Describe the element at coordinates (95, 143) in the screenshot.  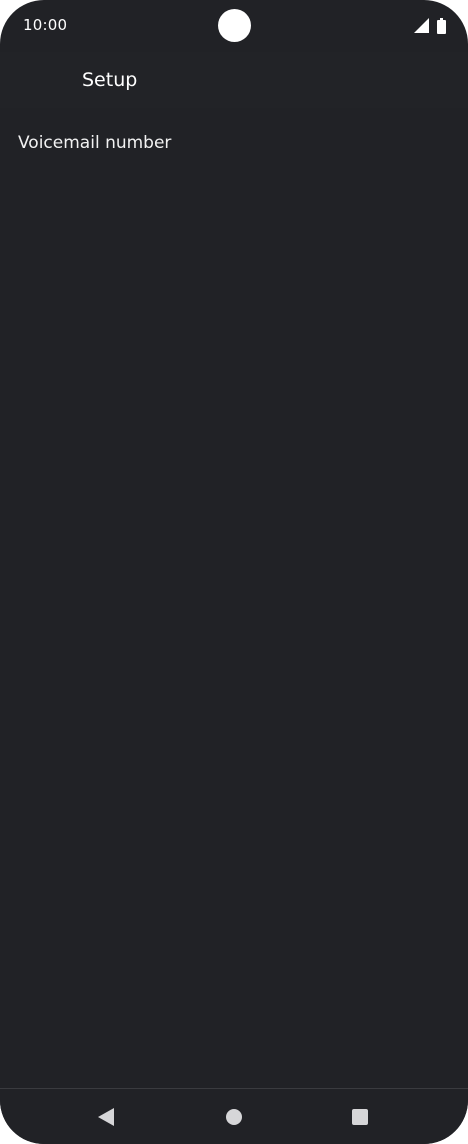
I see `voicemail-number-label: Voicemail number` at that location.